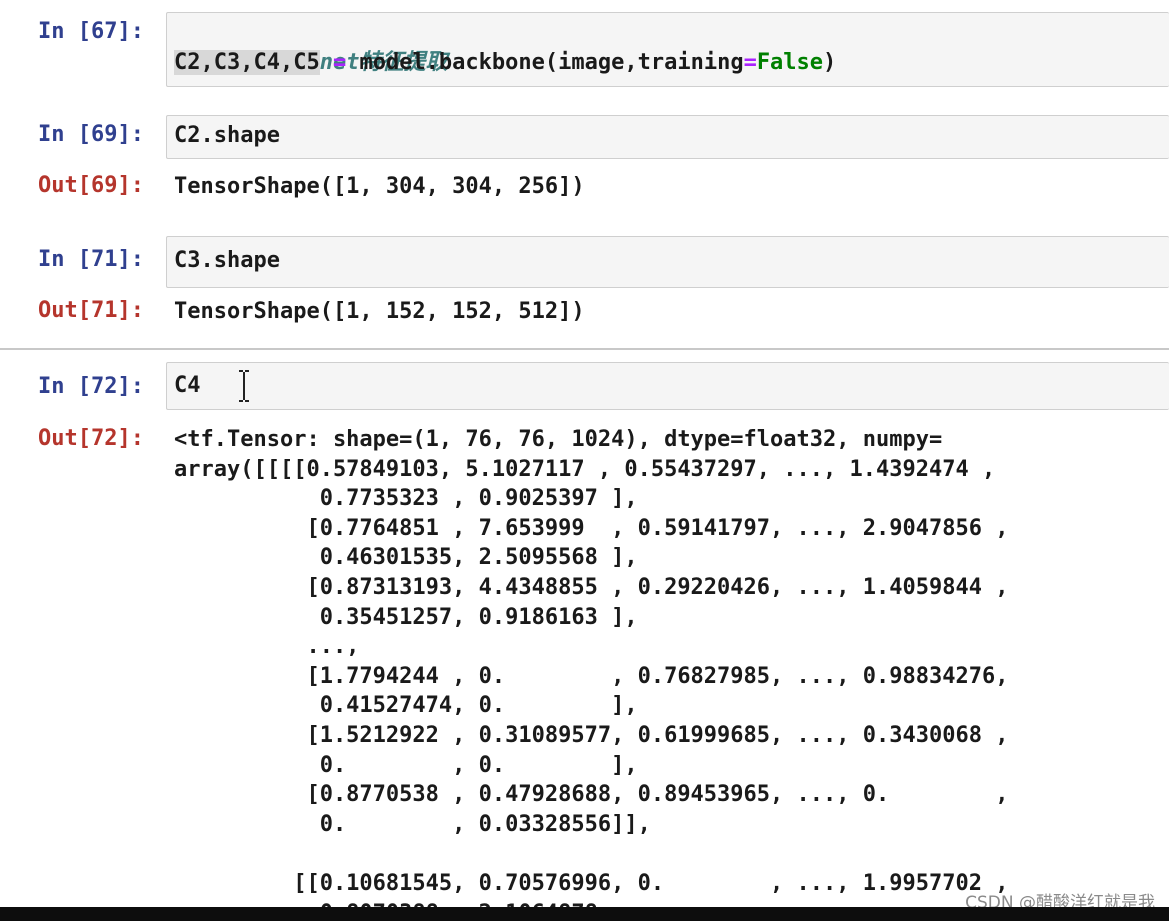 The width and height of the screenshot is (1169, 921). What do you see at coordinates (406, 558) in the screenshot?
I see `output-line: 0.46301535, 2.5095568 ],` at bounding box center [406, 558].